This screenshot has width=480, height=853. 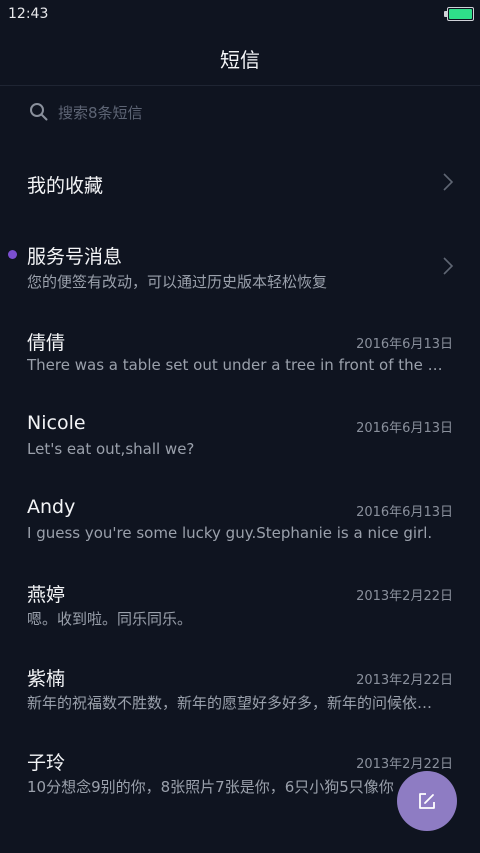 What do you see at coordinates (238, 113) in the screenshot?
I see `search-bar: 搜索8条短信` at bounding box center [238, 113].